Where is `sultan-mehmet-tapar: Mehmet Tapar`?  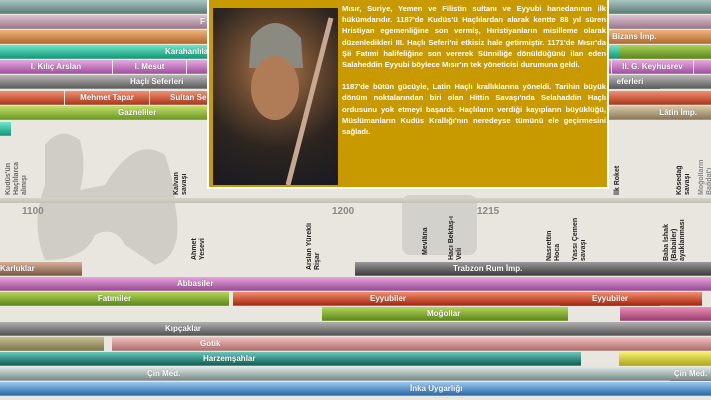 sultan-mehmet-tapar: Mehmet Tapar is located at coordinates (107, 98).